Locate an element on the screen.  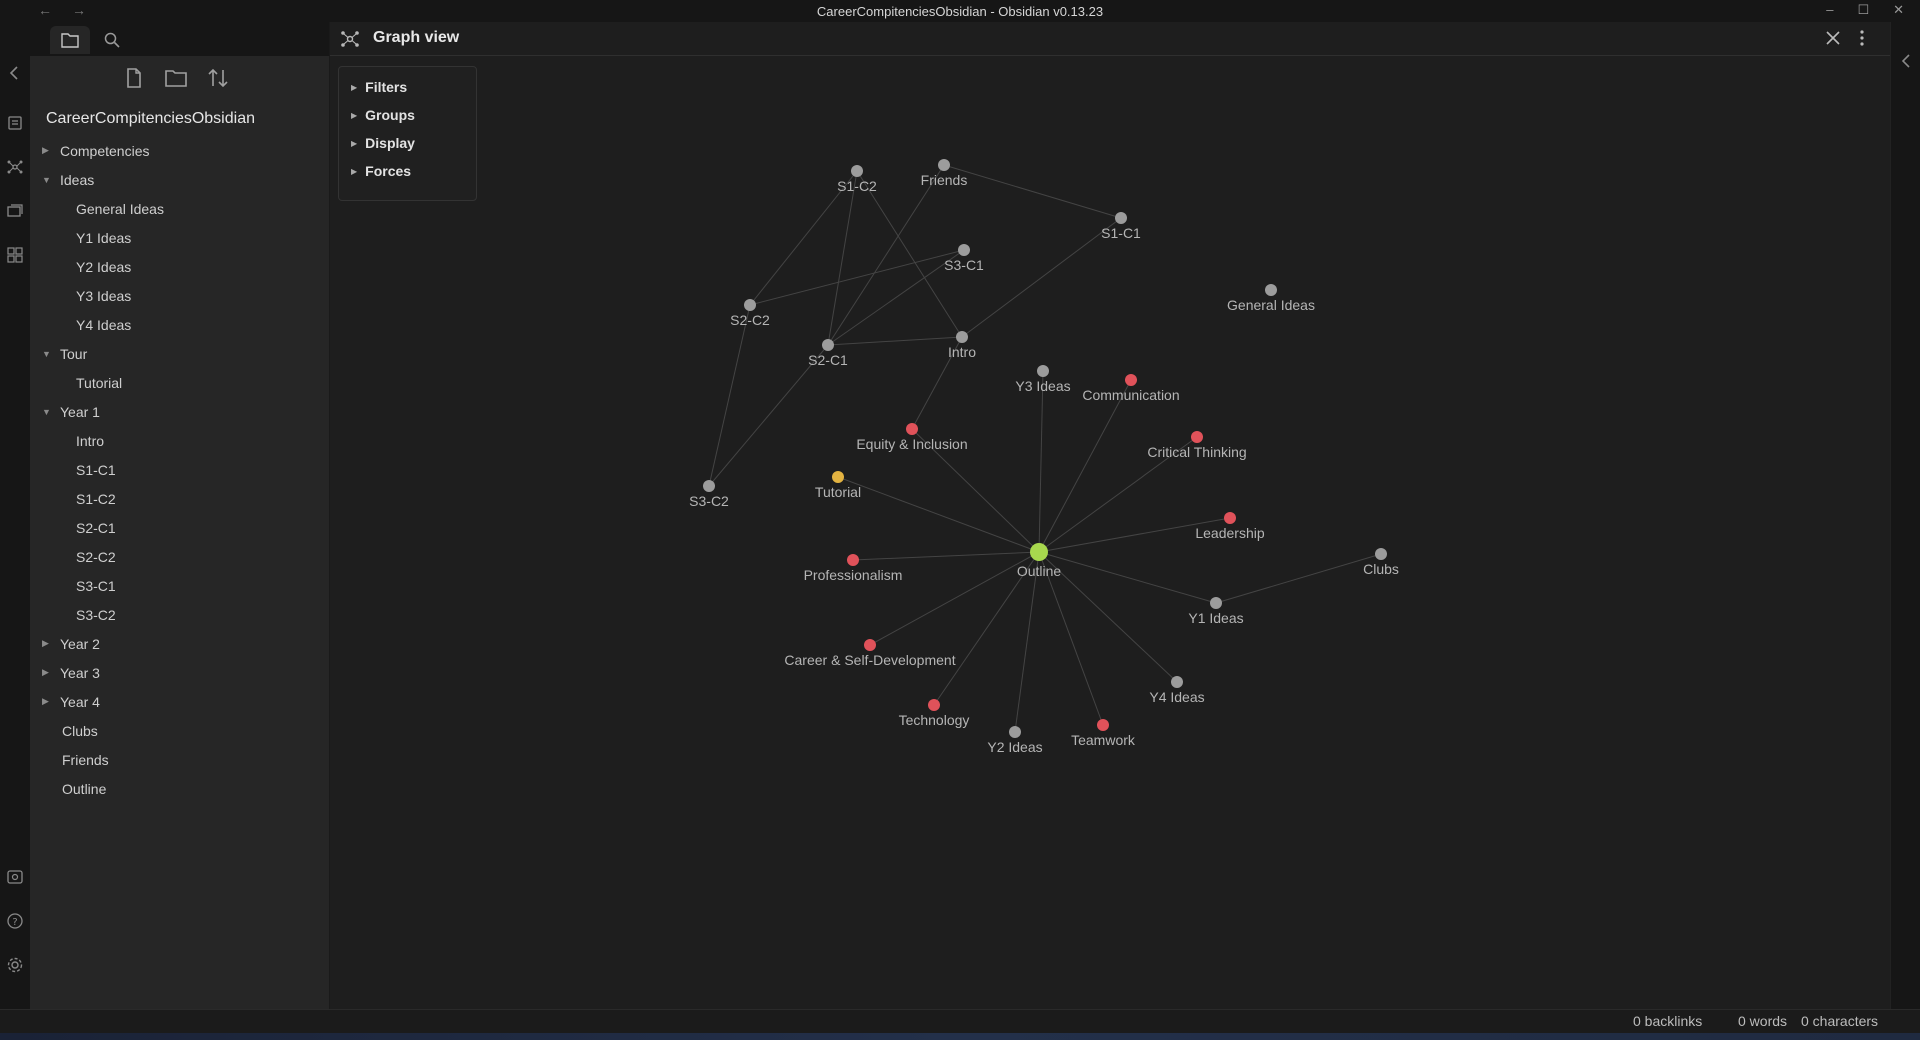
folder-tour: ▼ Tour is located at coordinates (179, 353).